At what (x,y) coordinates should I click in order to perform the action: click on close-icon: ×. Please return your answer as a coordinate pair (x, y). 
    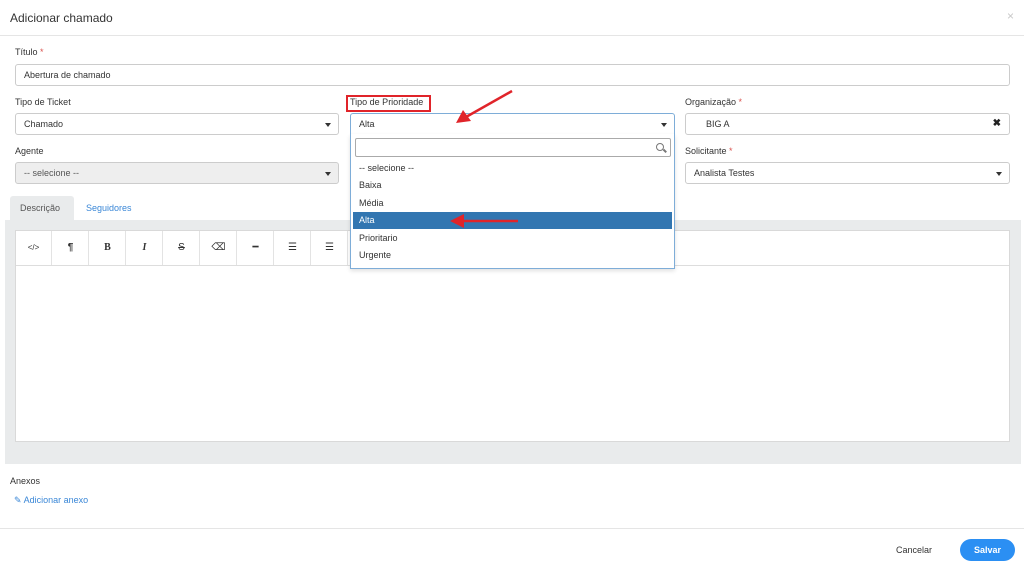
    Looking at the image, I should click on (1010, 16).